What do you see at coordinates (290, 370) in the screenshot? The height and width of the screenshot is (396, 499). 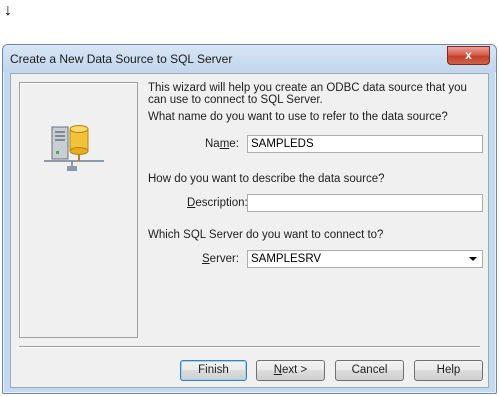 I see `next-button: Next >` at bounding box center [290, 370].